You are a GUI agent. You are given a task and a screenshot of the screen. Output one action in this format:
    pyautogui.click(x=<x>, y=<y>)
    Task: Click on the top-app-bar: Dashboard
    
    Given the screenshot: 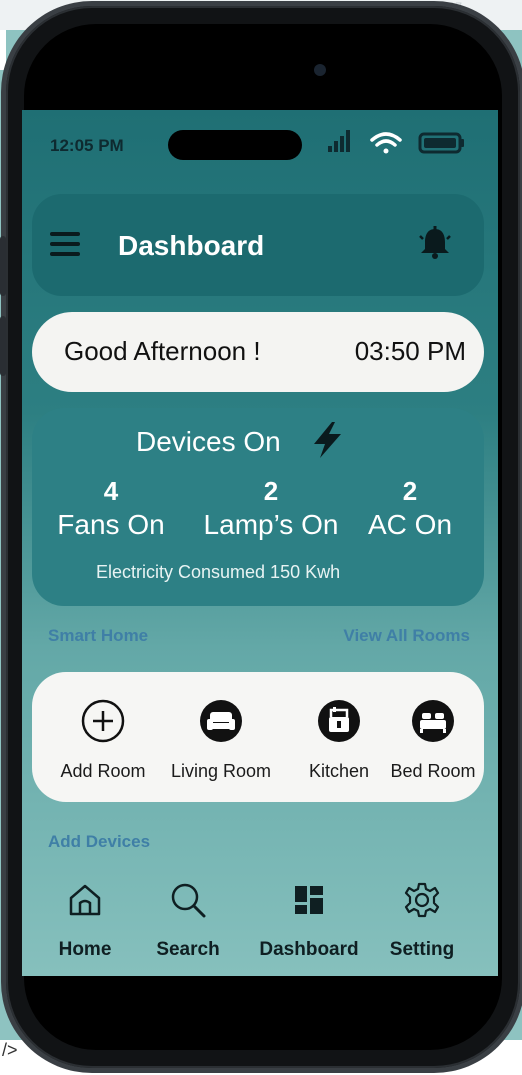 What is the action you would take?
    pyautogui.click(x=258, y=245)
    